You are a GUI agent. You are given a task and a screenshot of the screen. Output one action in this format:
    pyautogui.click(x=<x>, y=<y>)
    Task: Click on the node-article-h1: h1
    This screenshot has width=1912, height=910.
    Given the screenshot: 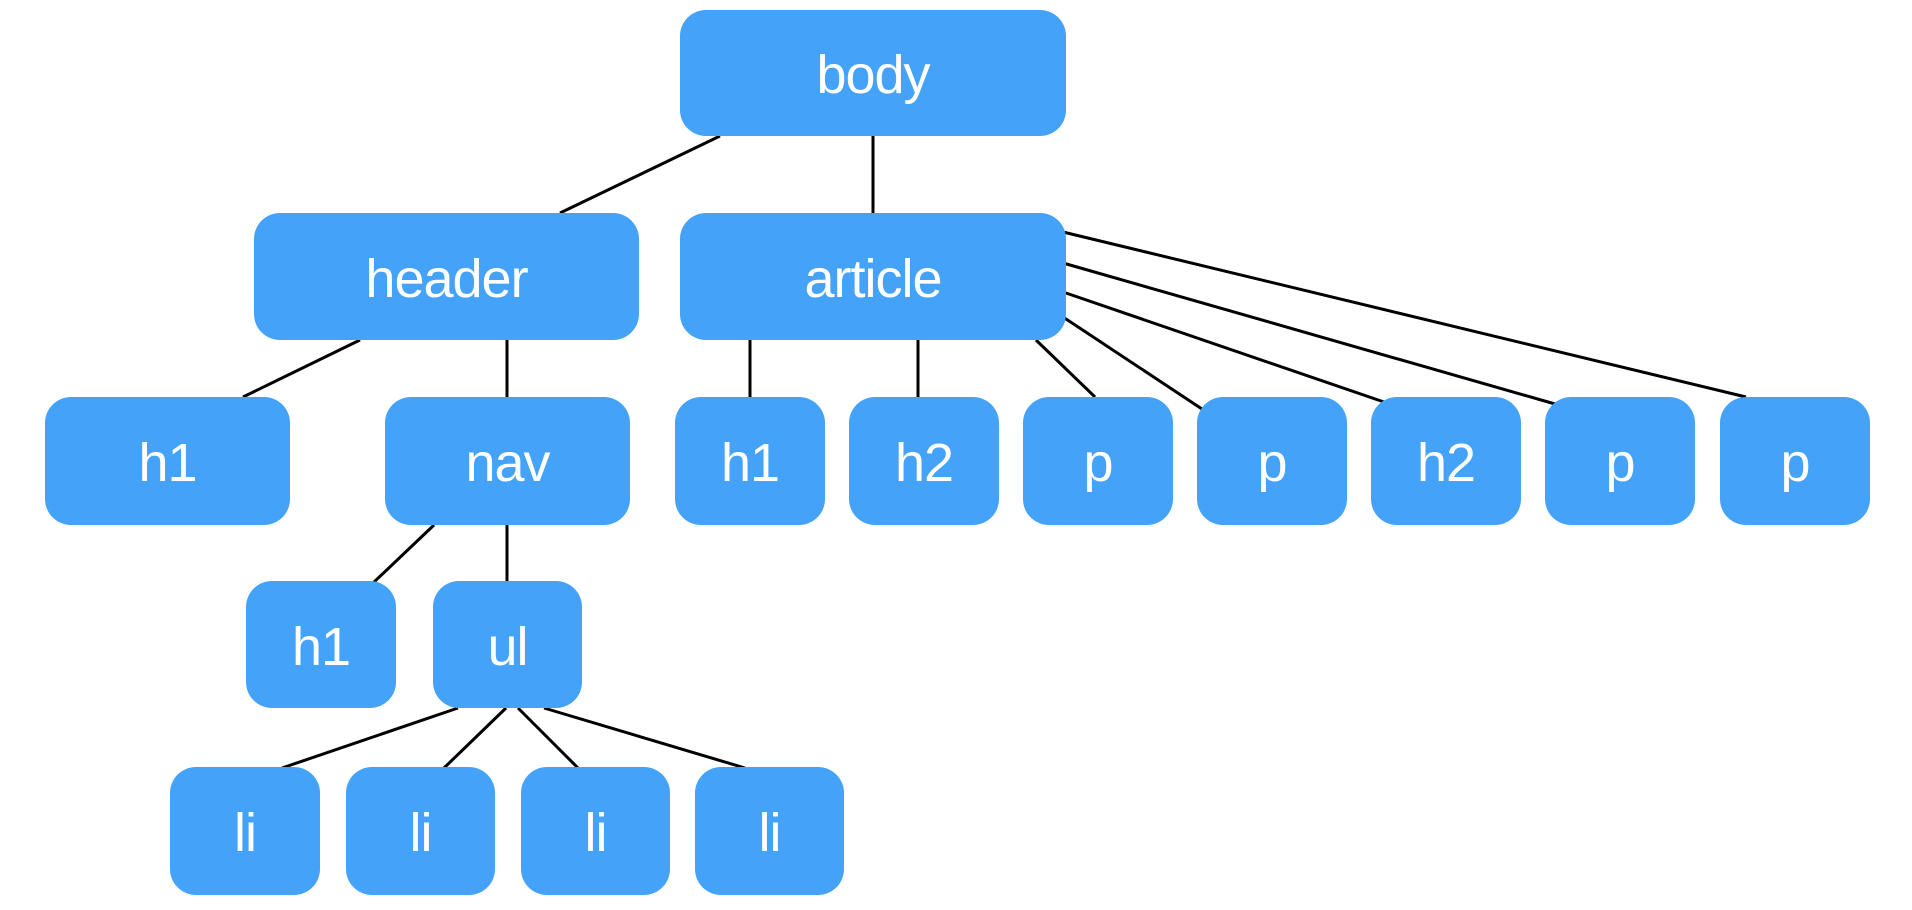 What is the action you would take?
    pyautogui.click(x=750, y=461)
    